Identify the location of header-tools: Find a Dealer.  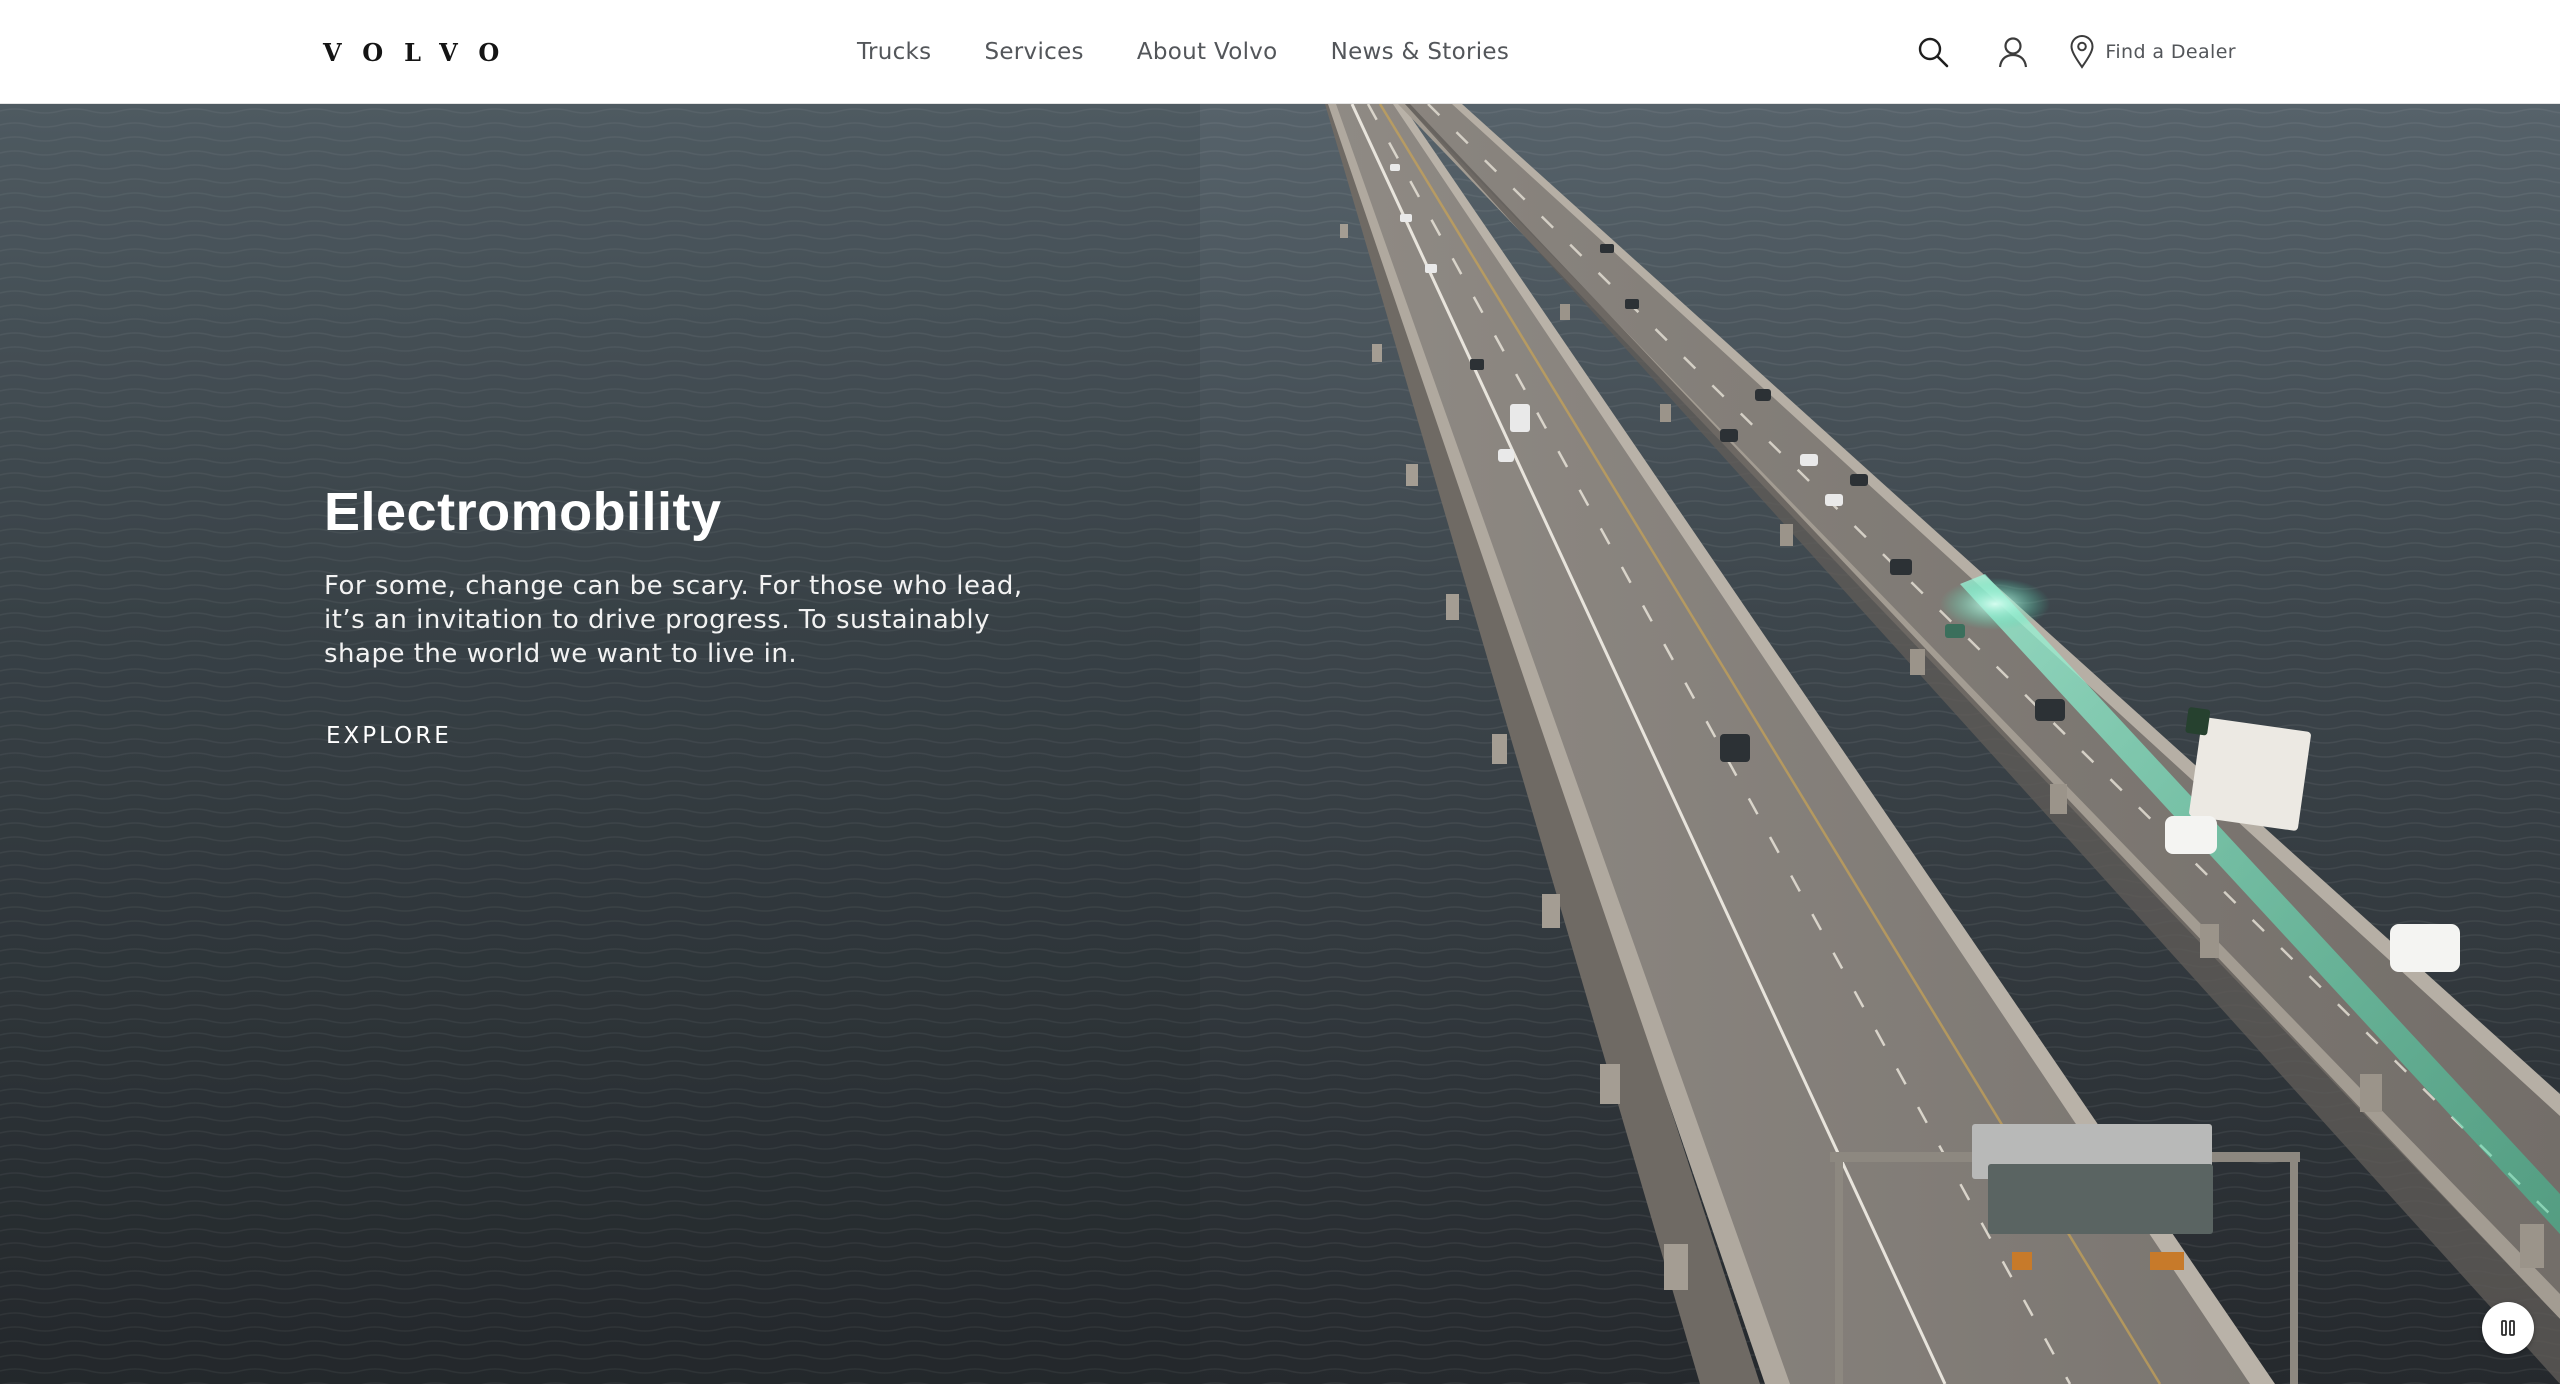
(2075, 52).